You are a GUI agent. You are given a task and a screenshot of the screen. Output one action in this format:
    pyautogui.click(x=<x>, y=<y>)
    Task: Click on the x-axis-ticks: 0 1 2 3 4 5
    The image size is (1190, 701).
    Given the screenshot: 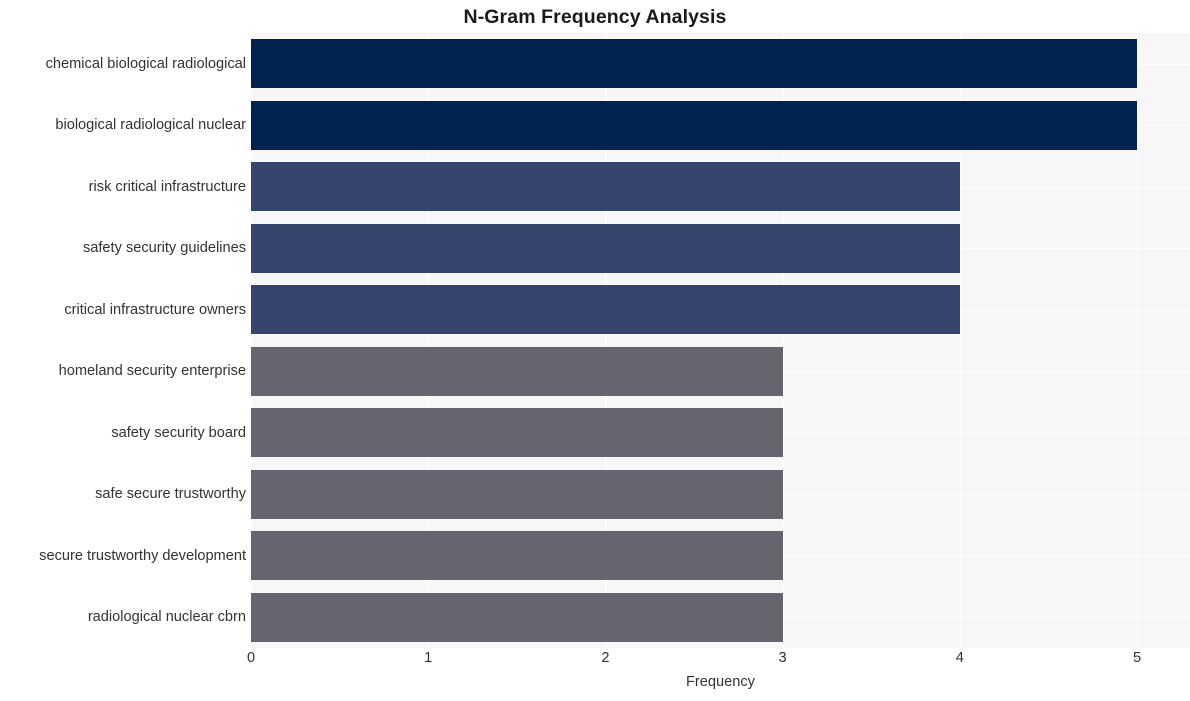 What is the action you would take?
    pyautogui.click(x=595, y=662)
    